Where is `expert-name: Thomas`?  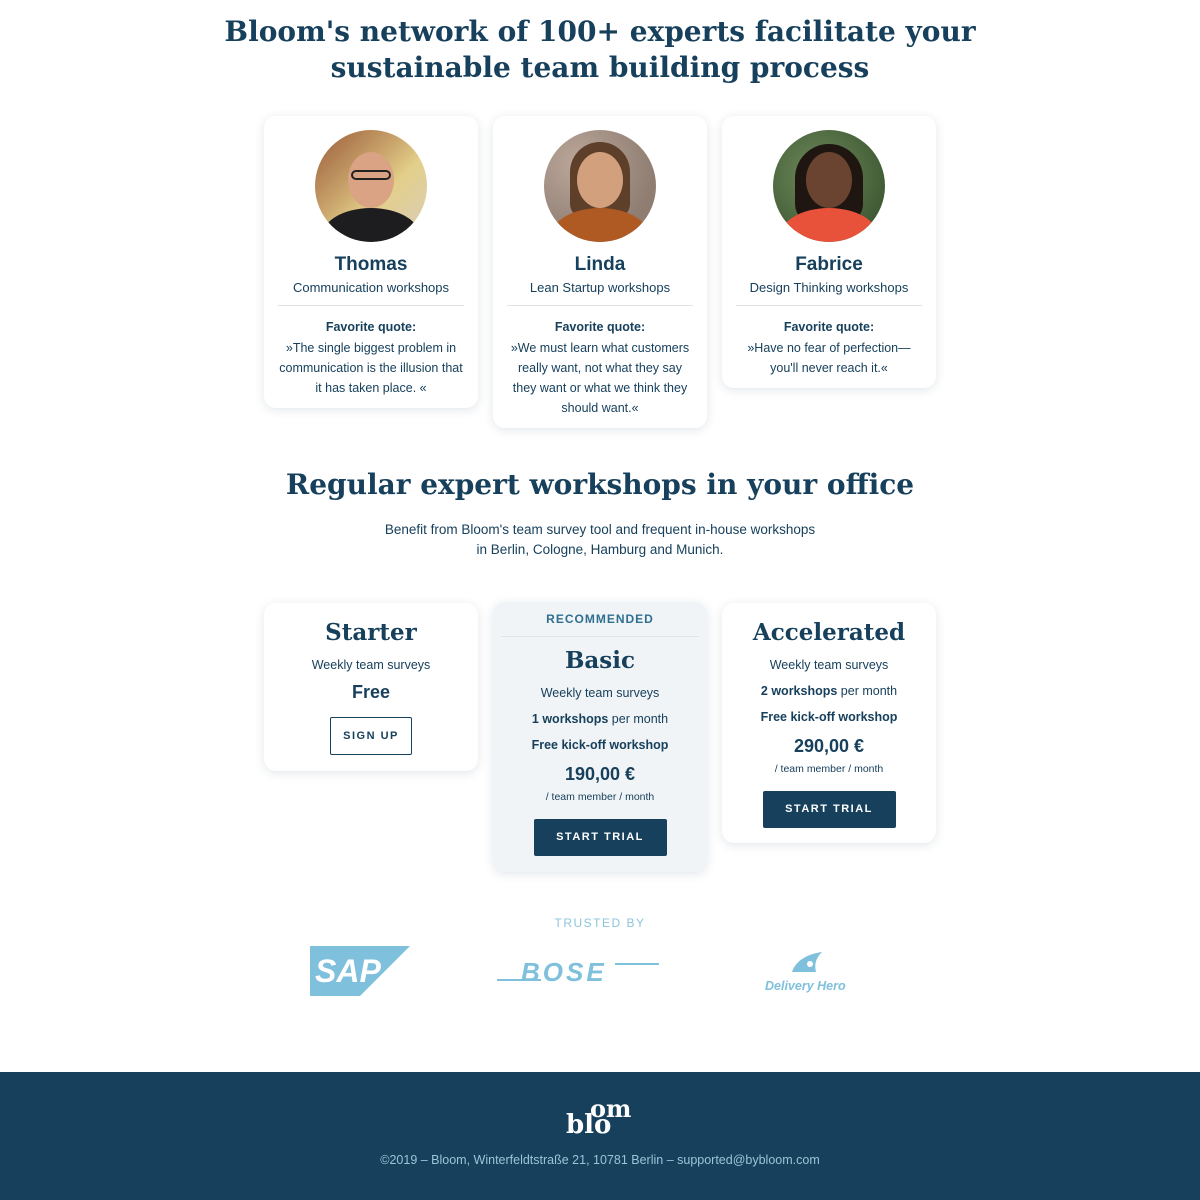 expert-name: Thomas is located at coordinates (371, 264).